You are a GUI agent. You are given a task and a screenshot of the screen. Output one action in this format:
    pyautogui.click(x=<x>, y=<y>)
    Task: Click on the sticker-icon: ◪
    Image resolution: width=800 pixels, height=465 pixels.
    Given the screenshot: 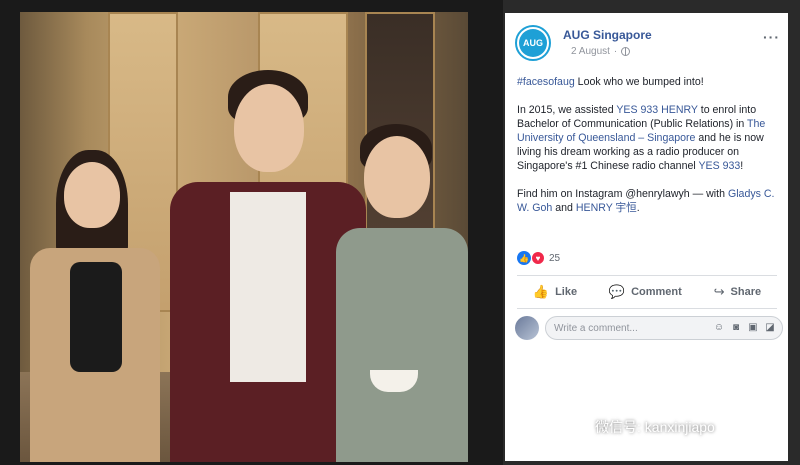 What is the action you would take?
    pyautogui.click(x=770, y=328)
    